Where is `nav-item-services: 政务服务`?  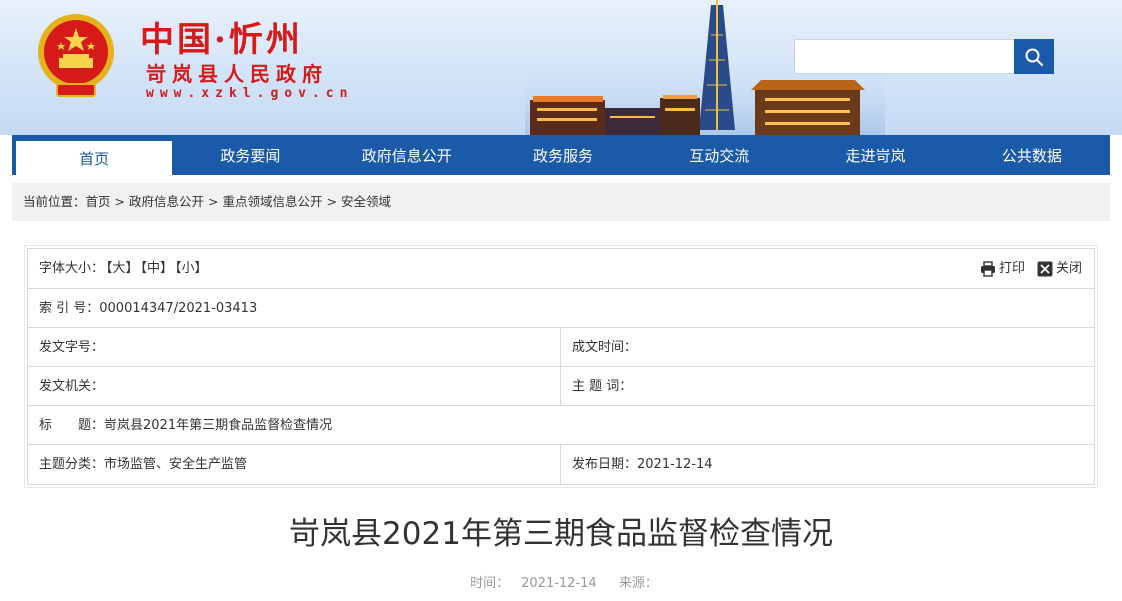
nav-item-services: 政务服务 is located at coordinates (563, 155).